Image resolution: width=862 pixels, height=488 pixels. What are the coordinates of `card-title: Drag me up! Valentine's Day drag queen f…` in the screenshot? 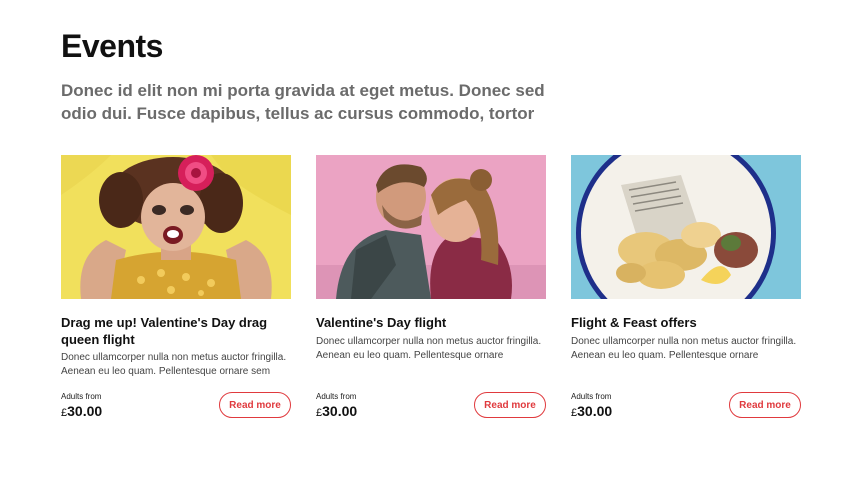 It's located at (173, 331).